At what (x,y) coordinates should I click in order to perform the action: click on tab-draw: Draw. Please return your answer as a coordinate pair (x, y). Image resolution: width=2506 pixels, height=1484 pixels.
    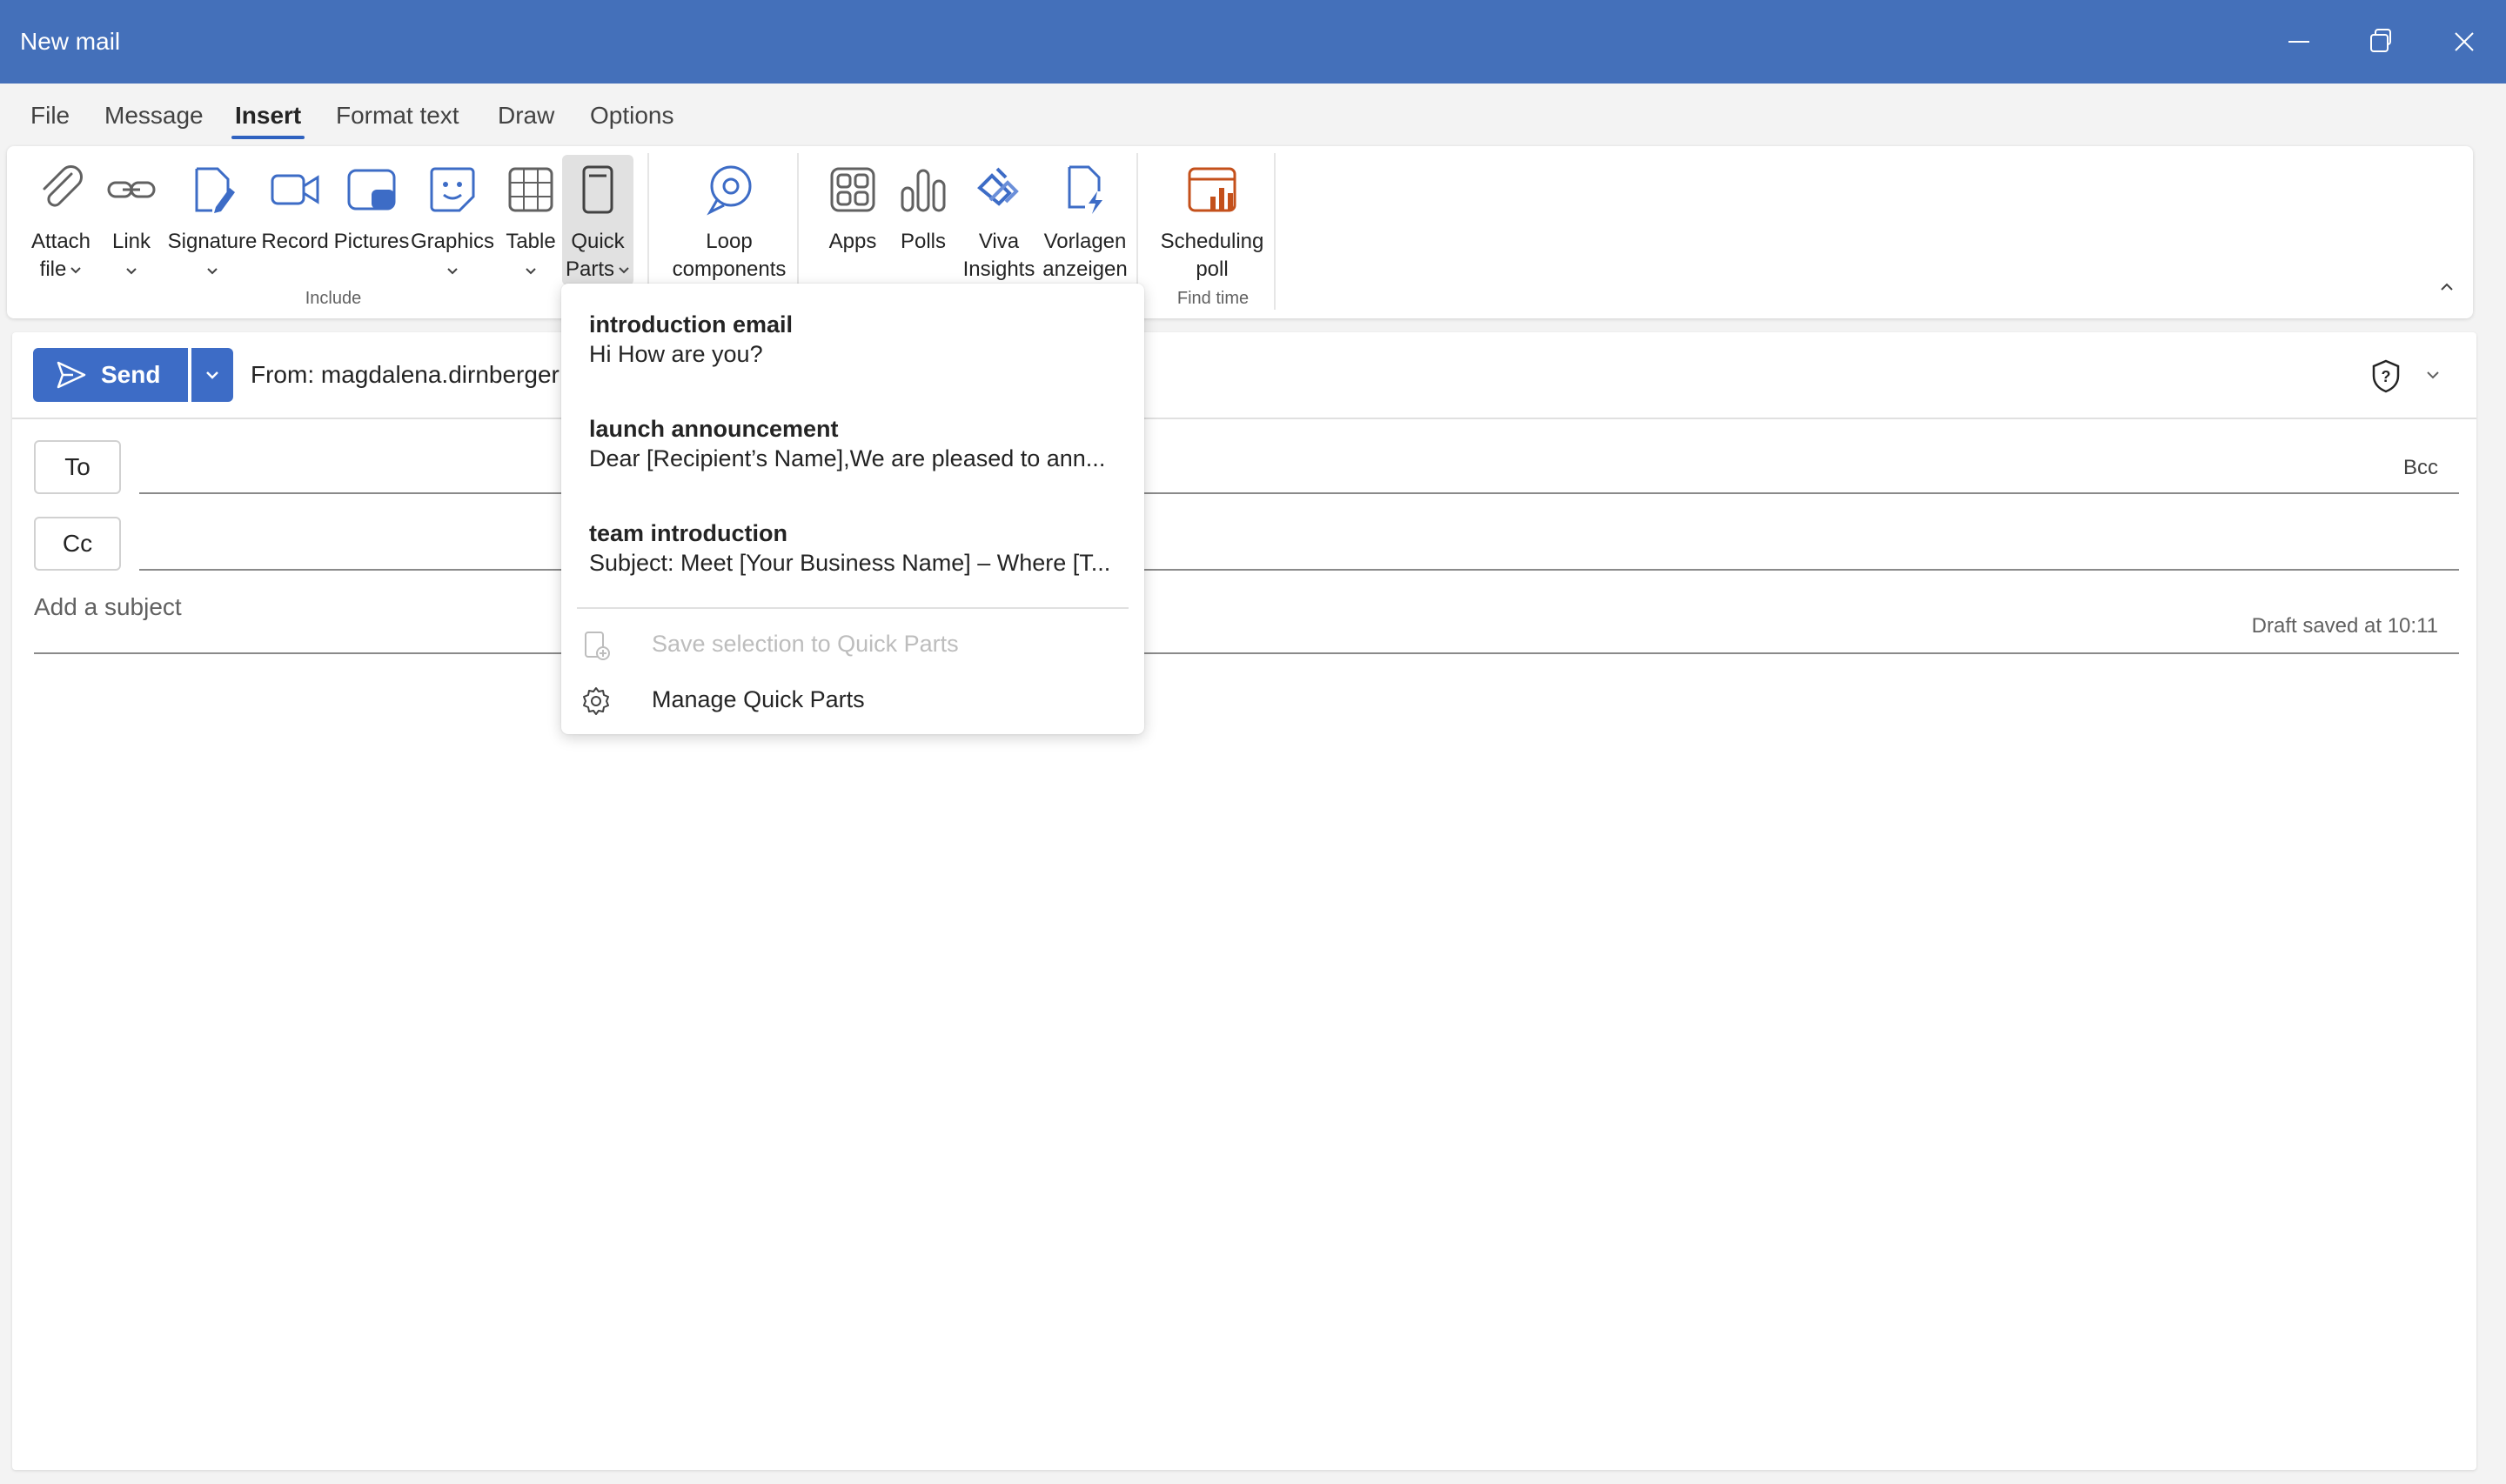
    Looking at the image, I should click on (526, 116).